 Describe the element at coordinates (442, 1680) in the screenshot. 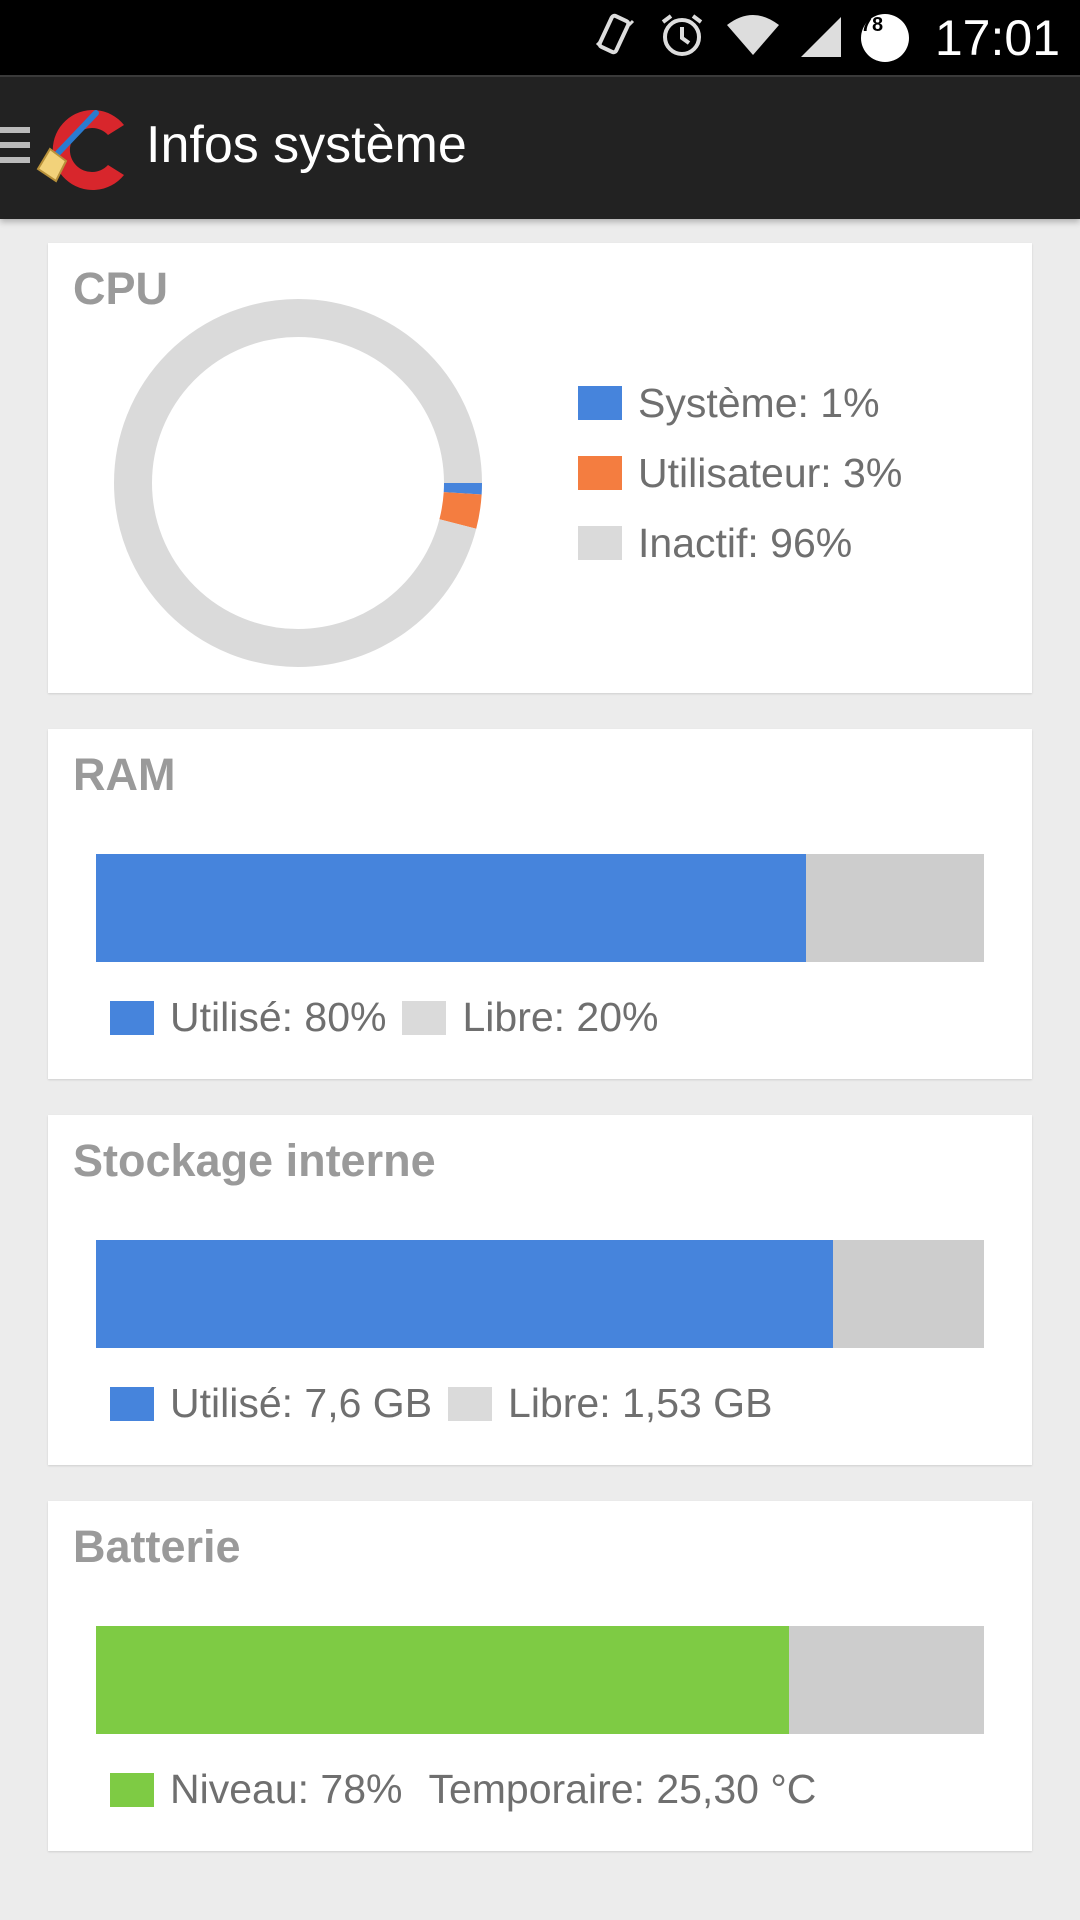

I see `battery-level-fill` at that location.